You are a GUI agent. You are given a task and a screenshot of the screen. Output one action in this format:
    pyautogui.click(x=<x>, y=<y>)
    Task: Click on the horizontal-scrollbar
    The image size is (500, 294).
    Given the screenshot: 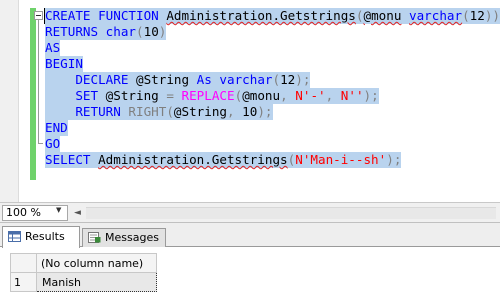 What is the action you would take?
    pyautogui.click(x=291, y=213)
    